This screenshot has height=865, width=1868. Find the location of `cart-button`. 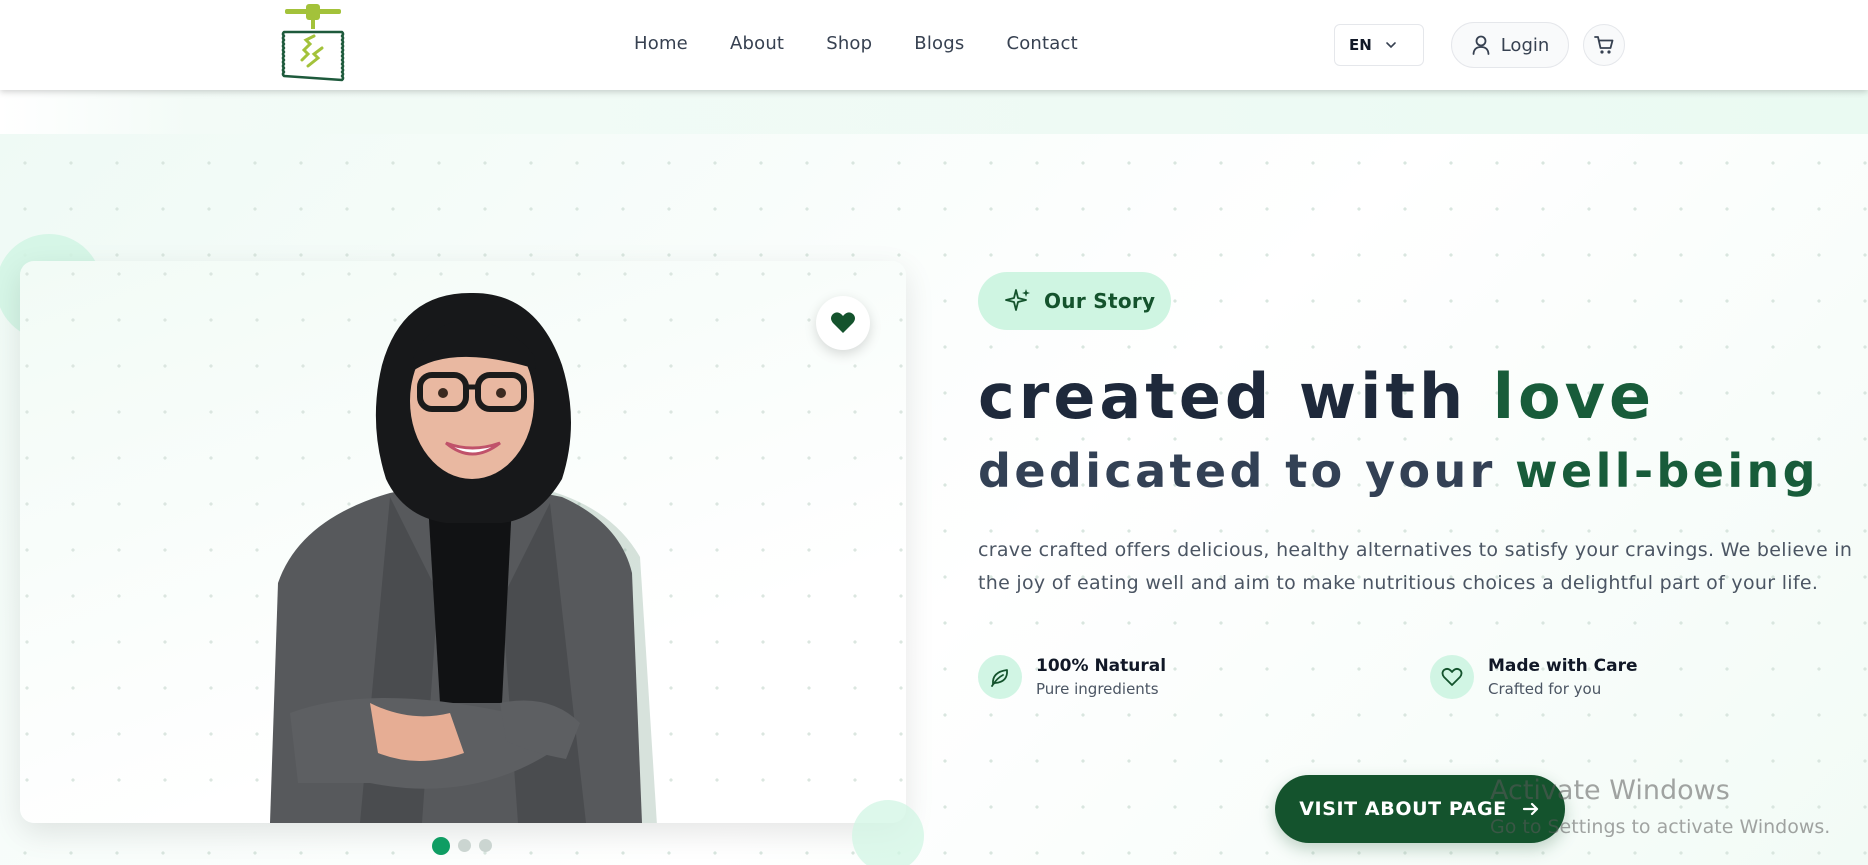

cart-button is located at coordinates (1604, 45).